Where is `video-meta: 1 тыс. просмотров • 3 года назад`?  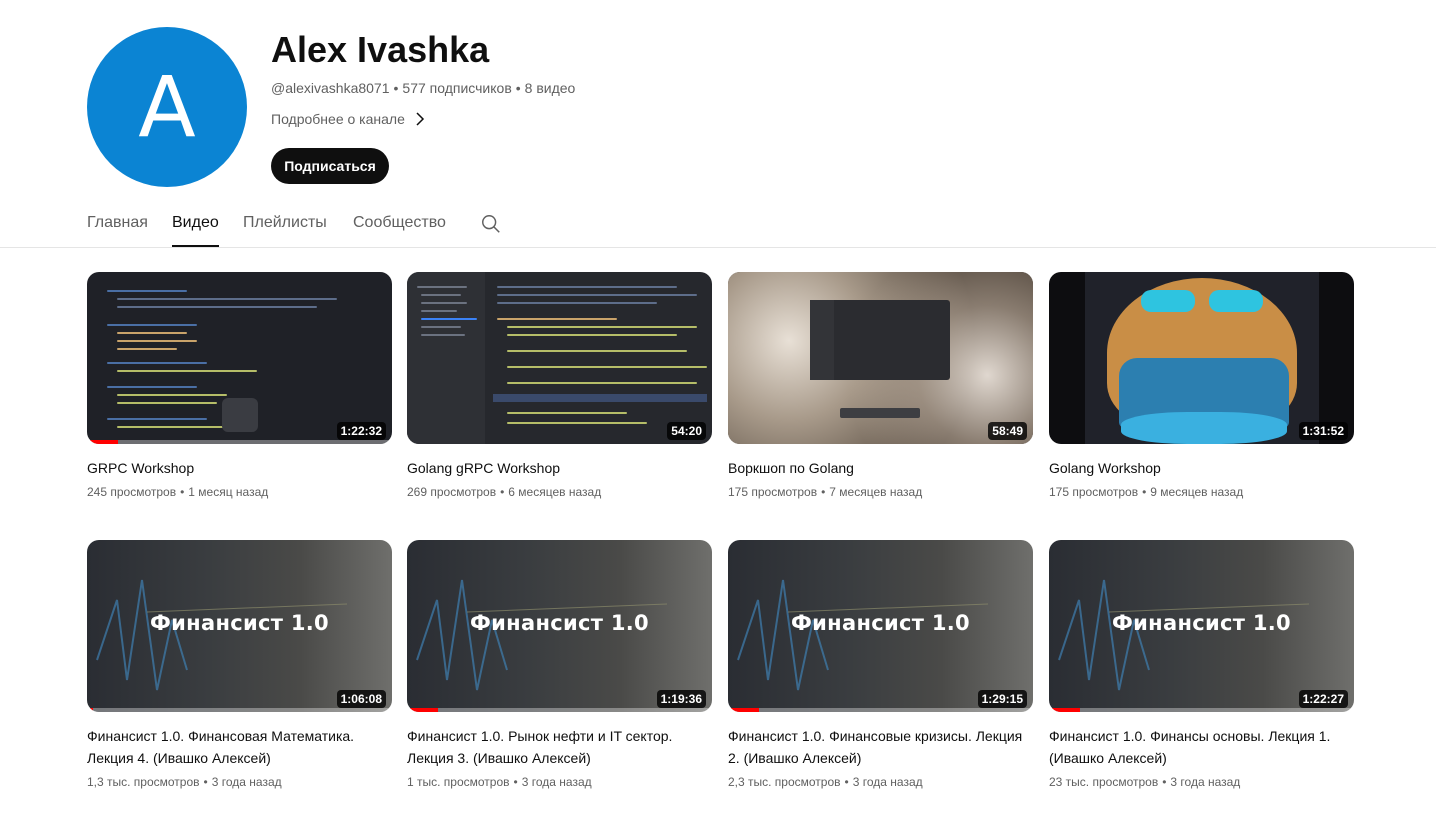
video-meta: 1 тыс. просмотров • 3 года назад is located at coordinates (499, 782).